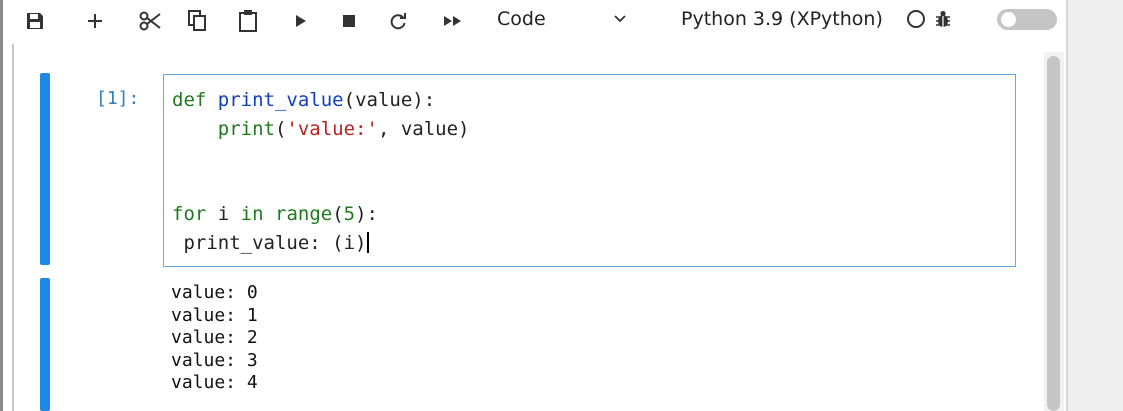  What do you see at coordinates (45, 169) in the screenshot?
I see `input-collapser` at bounding box center [45, 169].